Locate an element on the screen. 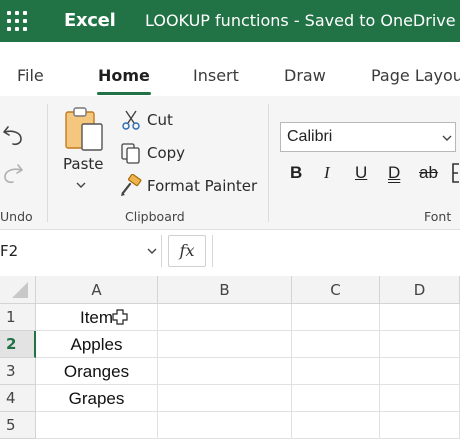 The width and height of the screenshot is (460, 443). app-name: Excel is located at coordinates (90, 20).